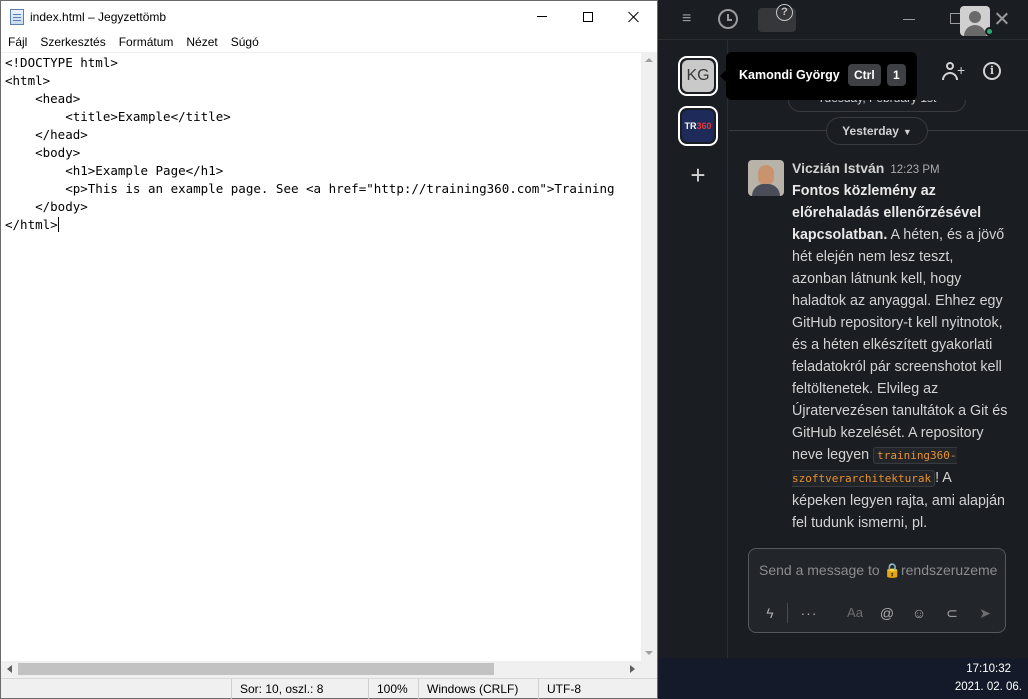  Describe the element at coordinates (1002, 19) in the screenshot. I see `slack-close-icon` at that location.